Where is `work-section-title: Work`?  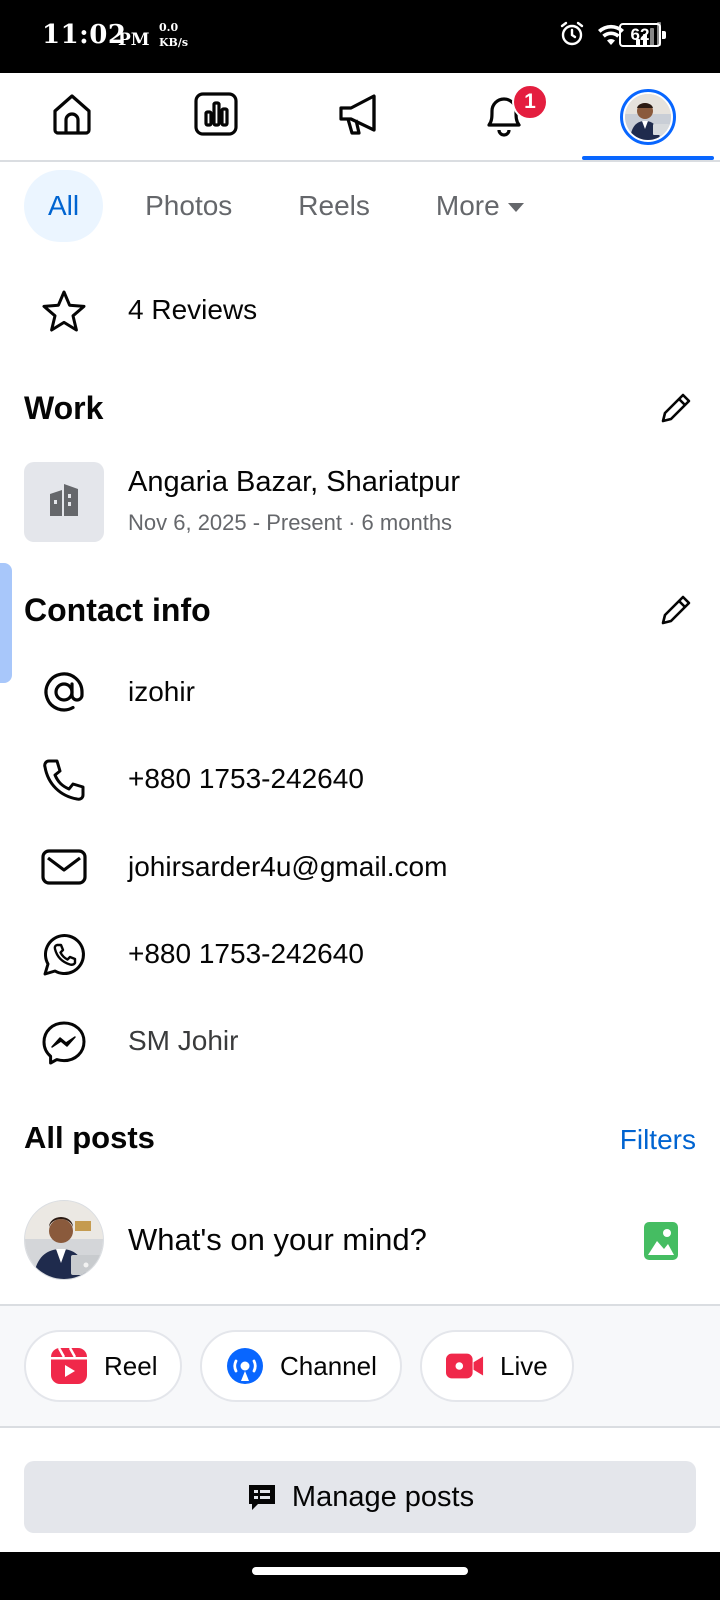
work-section-title: Work is located at coordinates (64, 408).